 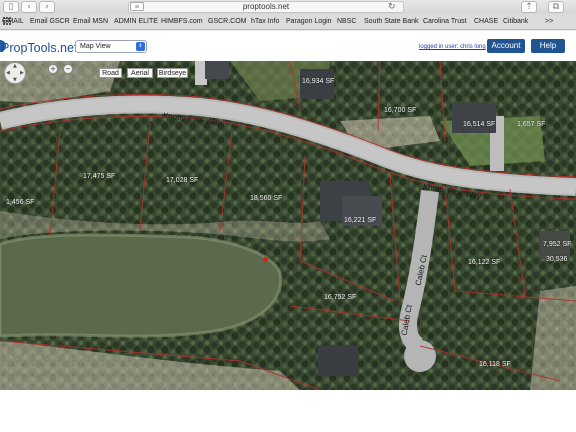 I want to click on favorite-link: HIMBFS.com, so click(x=182, y=21).